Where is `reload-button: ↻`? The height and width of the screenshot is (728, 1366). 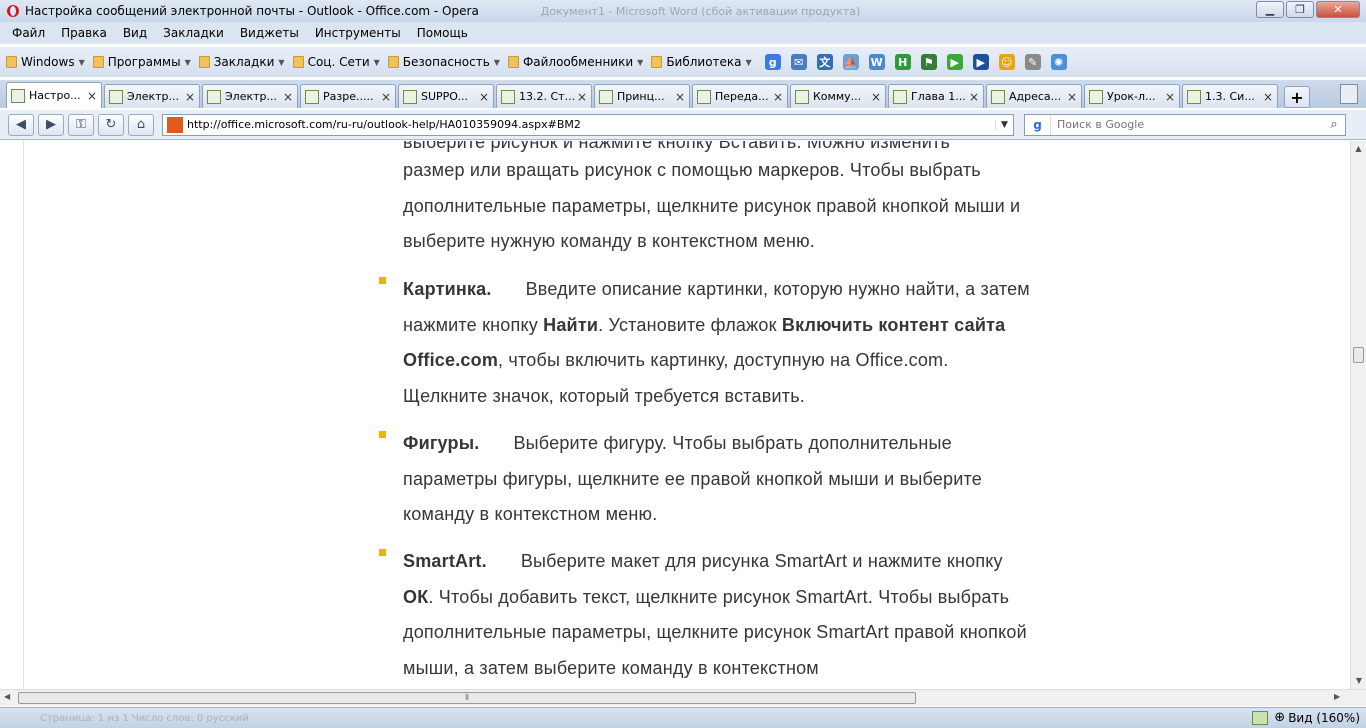 reload-button: ↻ is located at coordinates (111, 124).